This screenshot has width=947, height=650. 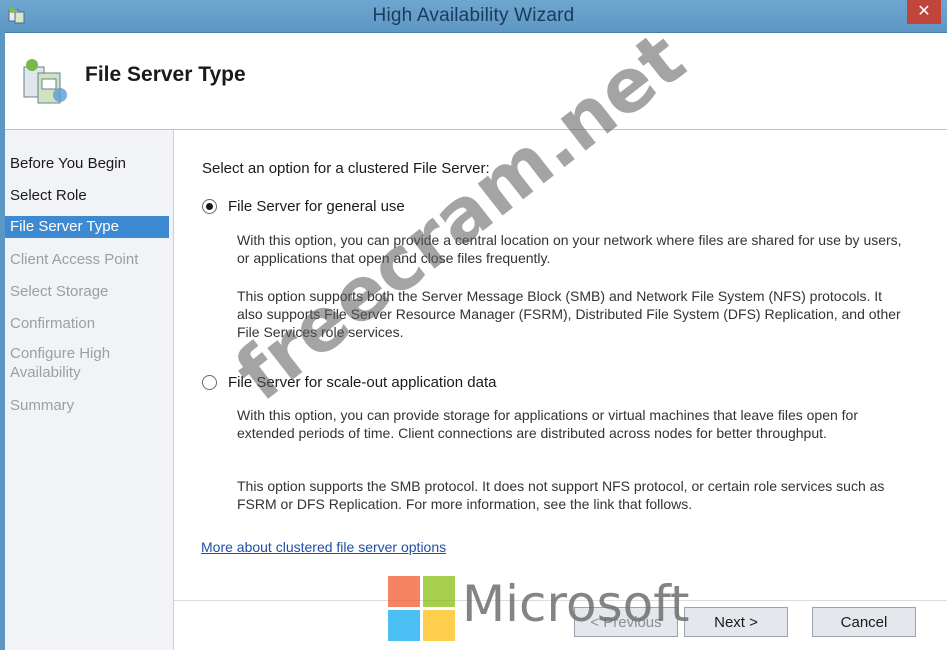 What do you see at coordinates (323, 547) in the screenshot?
I see `more-info-link: More about clustered file server options` at bounding box center [323, 547].